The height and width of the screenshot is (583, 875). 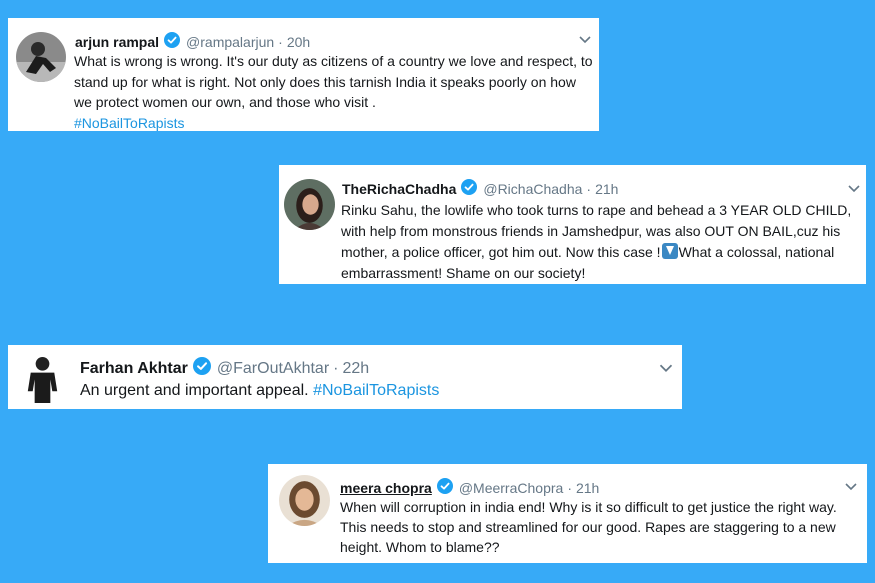 What do you see at coordinates (399, 189) in the screenshot?
I see `display-name: TheRichaChadha` at bounding box center [399, 189].